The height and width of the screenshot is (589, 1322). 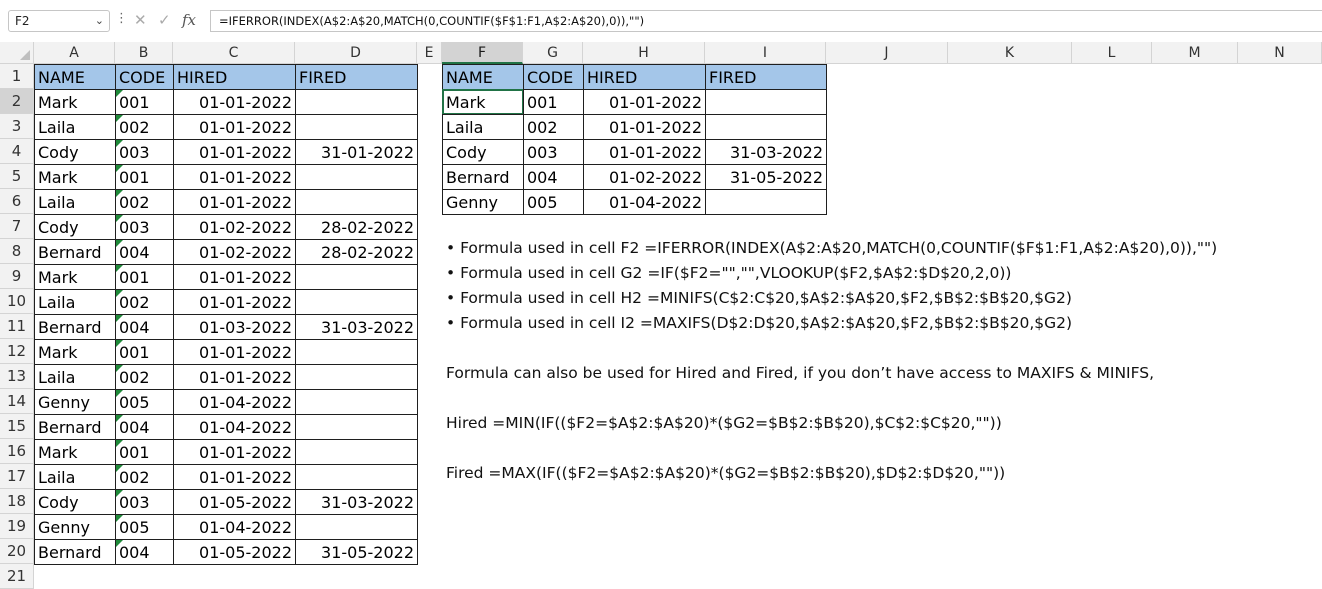 What do you see at coordinates (17, 451) in the screenshot?
I see `row-header-16: 16` at bounding box center [17, 451].